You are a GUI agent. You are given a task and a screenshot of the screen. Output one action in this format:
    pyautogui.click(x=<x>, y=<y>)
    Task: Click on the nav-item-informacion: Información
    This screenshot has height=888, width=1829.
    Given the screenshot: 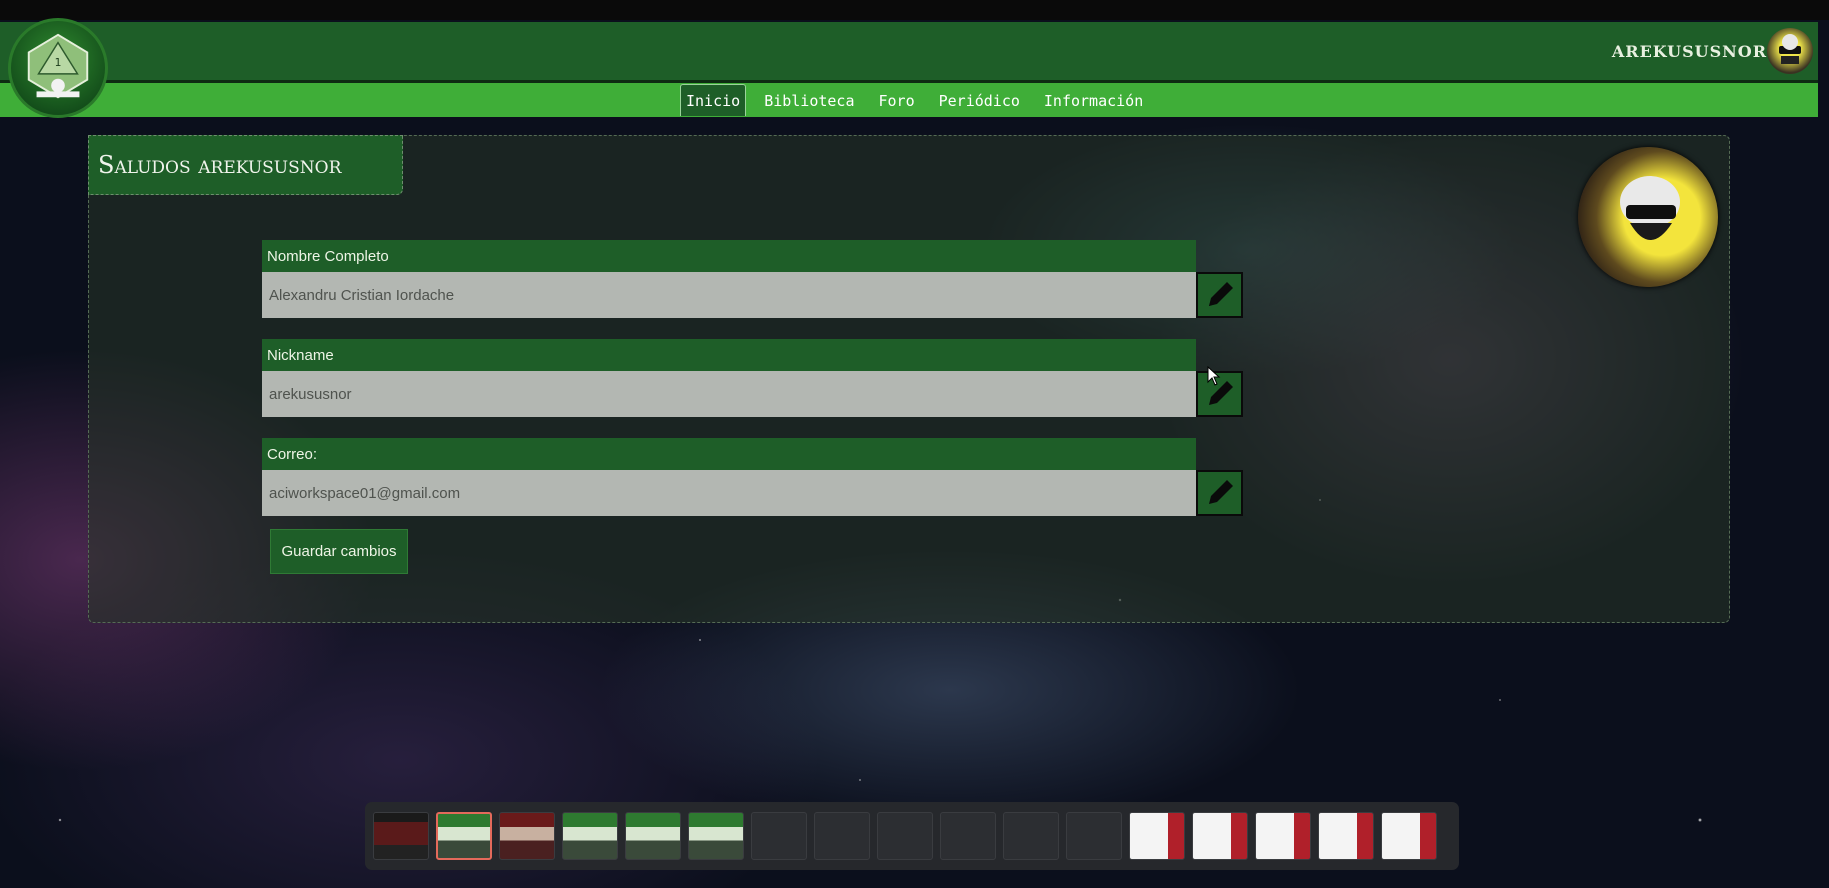 What is the action you would take?
    pyautogui.click(x=1093, y=100)
    